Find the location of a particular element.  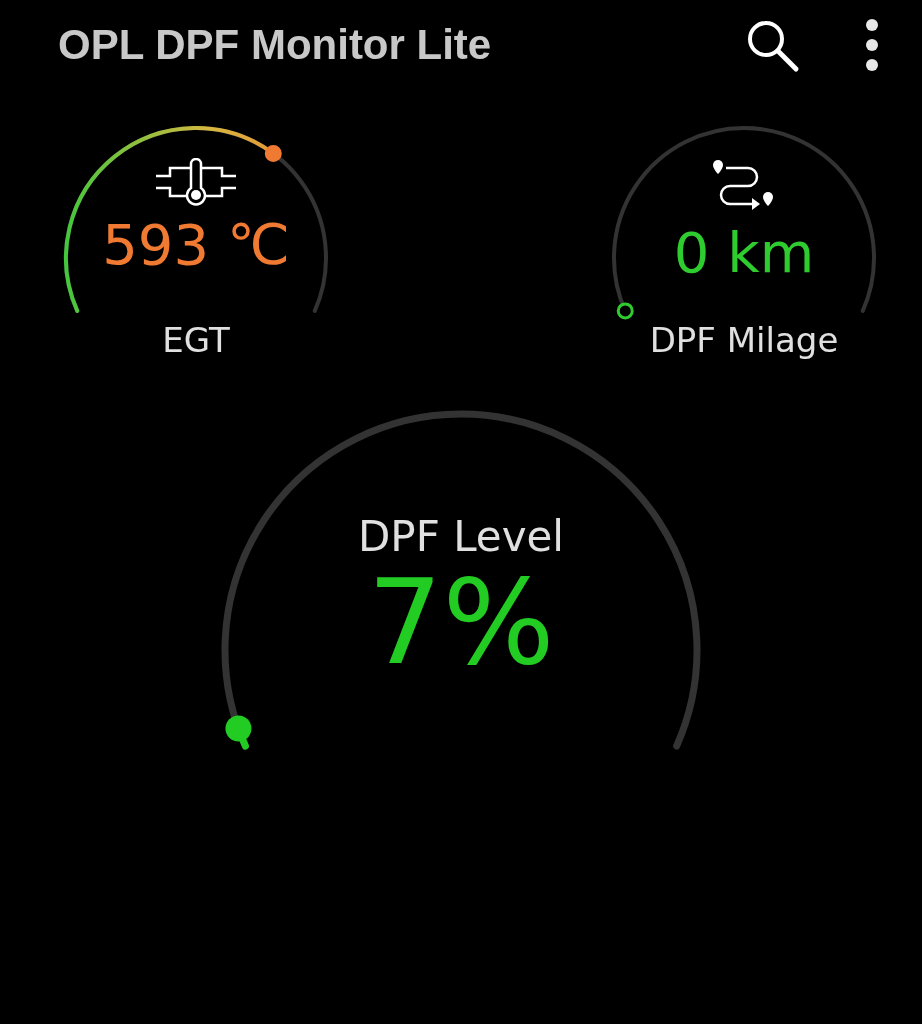

gauge-label: DPF Milage is located at coordinates (744, 340).